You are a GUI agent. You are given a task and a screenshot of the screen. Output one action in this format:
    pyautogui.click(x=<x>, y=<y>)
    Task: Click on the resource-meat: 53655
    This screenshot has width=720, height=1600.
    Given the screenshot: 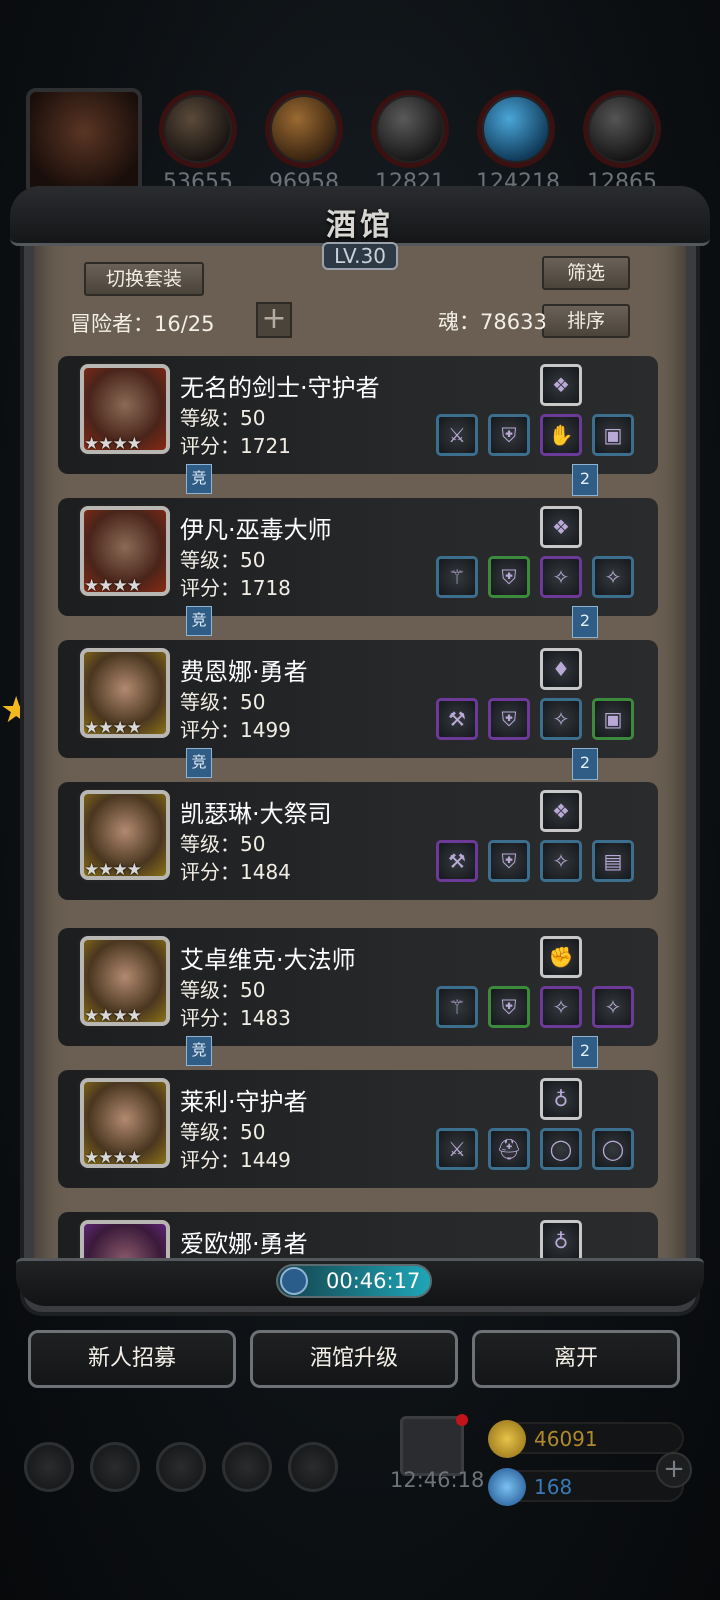 What is the action you would take?
    pyautogui.click(x=198, y=142)
    